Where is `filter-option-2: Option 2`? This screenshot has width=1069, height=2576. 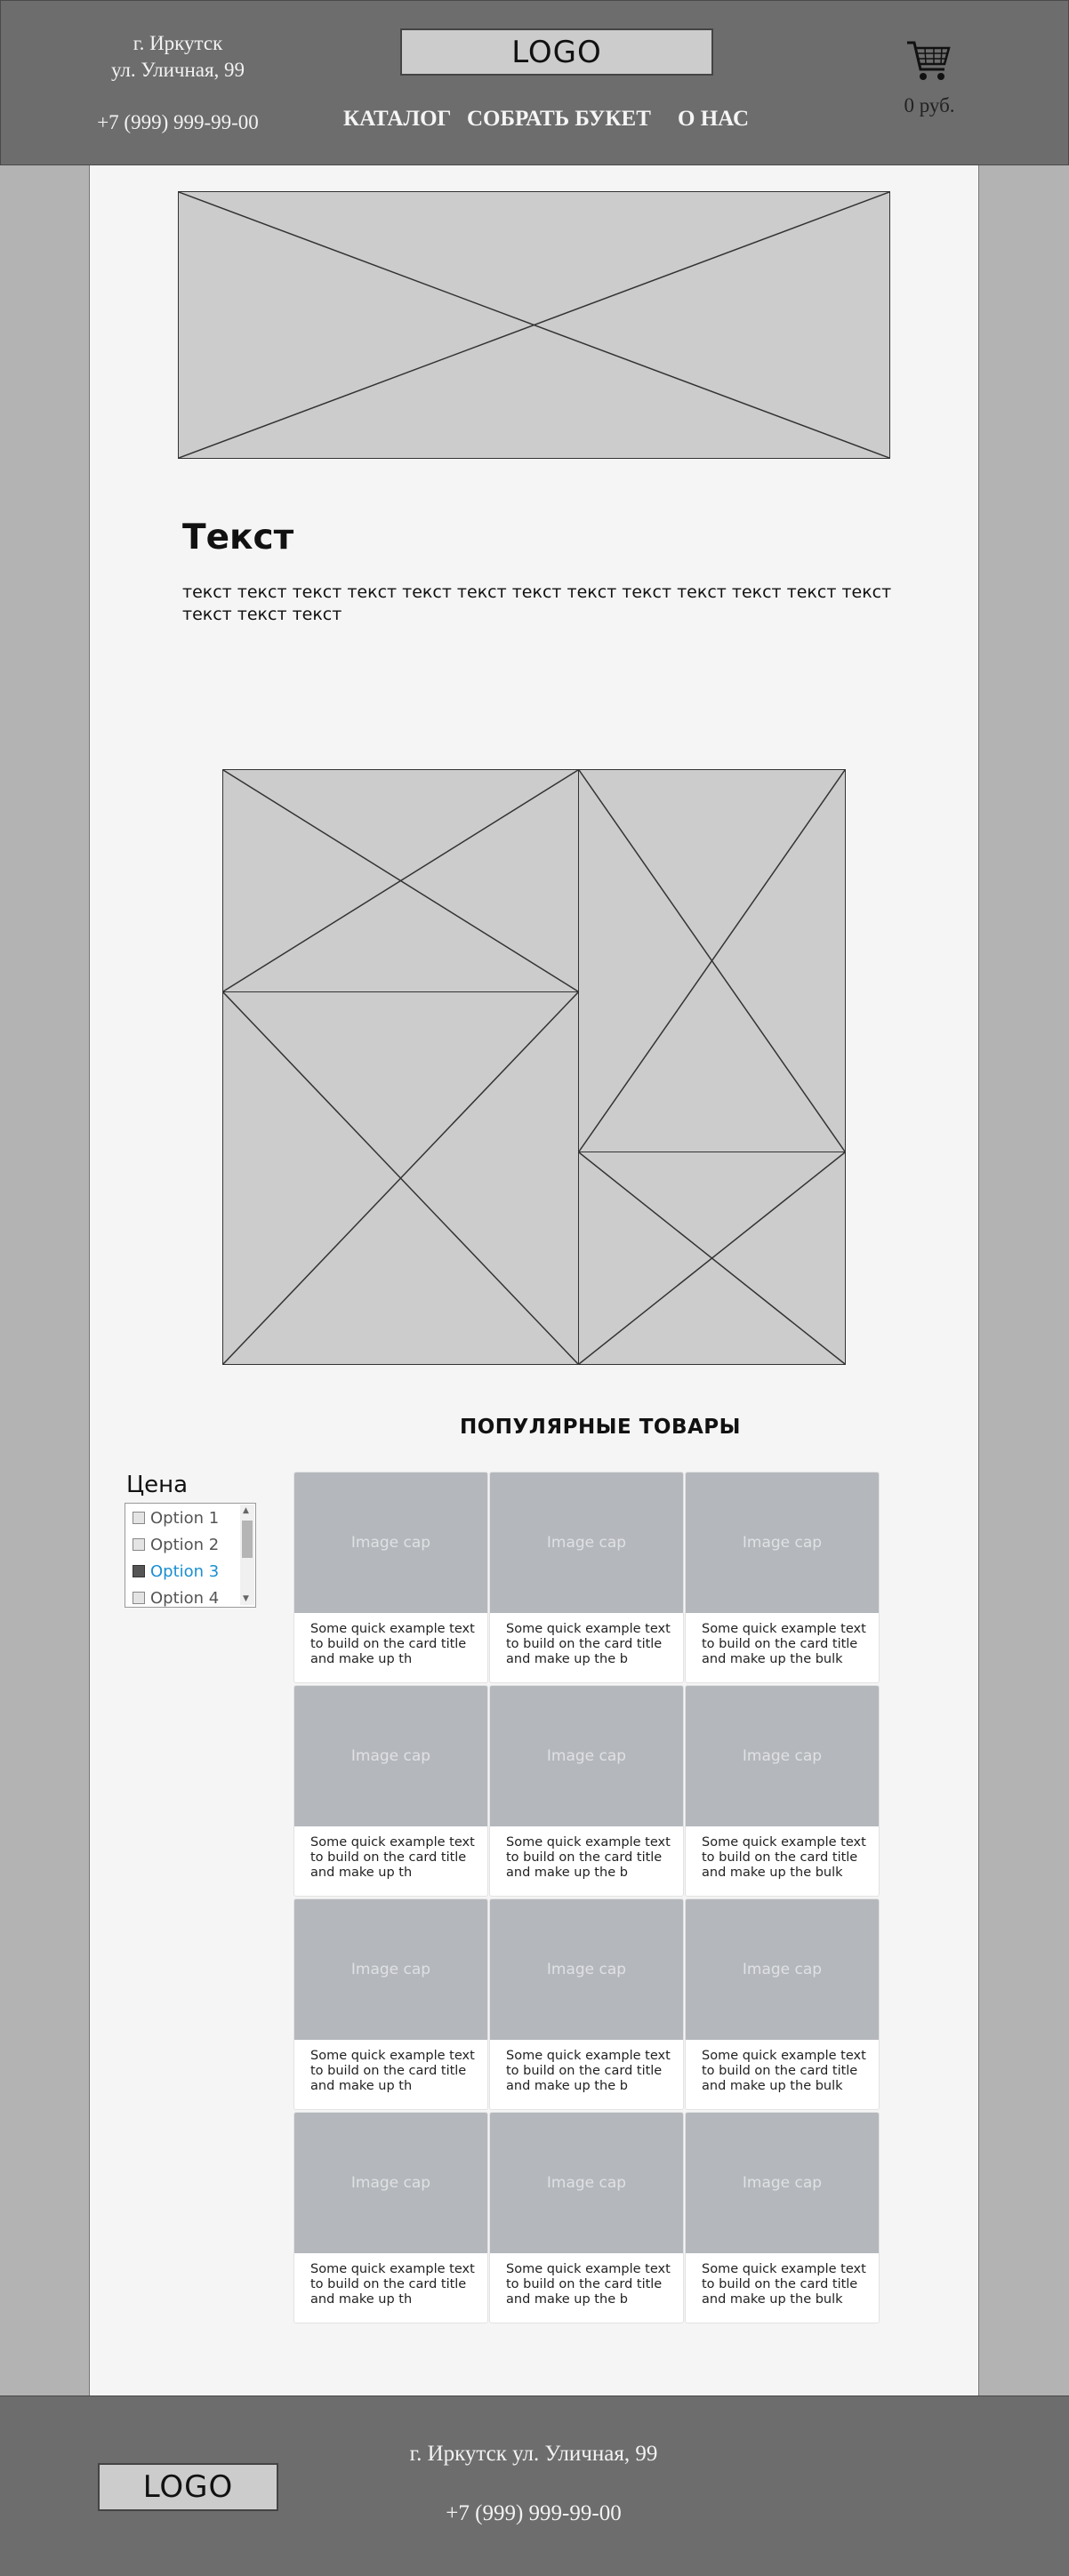
filter-option-2: Option 2 is located at coordinates (176, 1544).